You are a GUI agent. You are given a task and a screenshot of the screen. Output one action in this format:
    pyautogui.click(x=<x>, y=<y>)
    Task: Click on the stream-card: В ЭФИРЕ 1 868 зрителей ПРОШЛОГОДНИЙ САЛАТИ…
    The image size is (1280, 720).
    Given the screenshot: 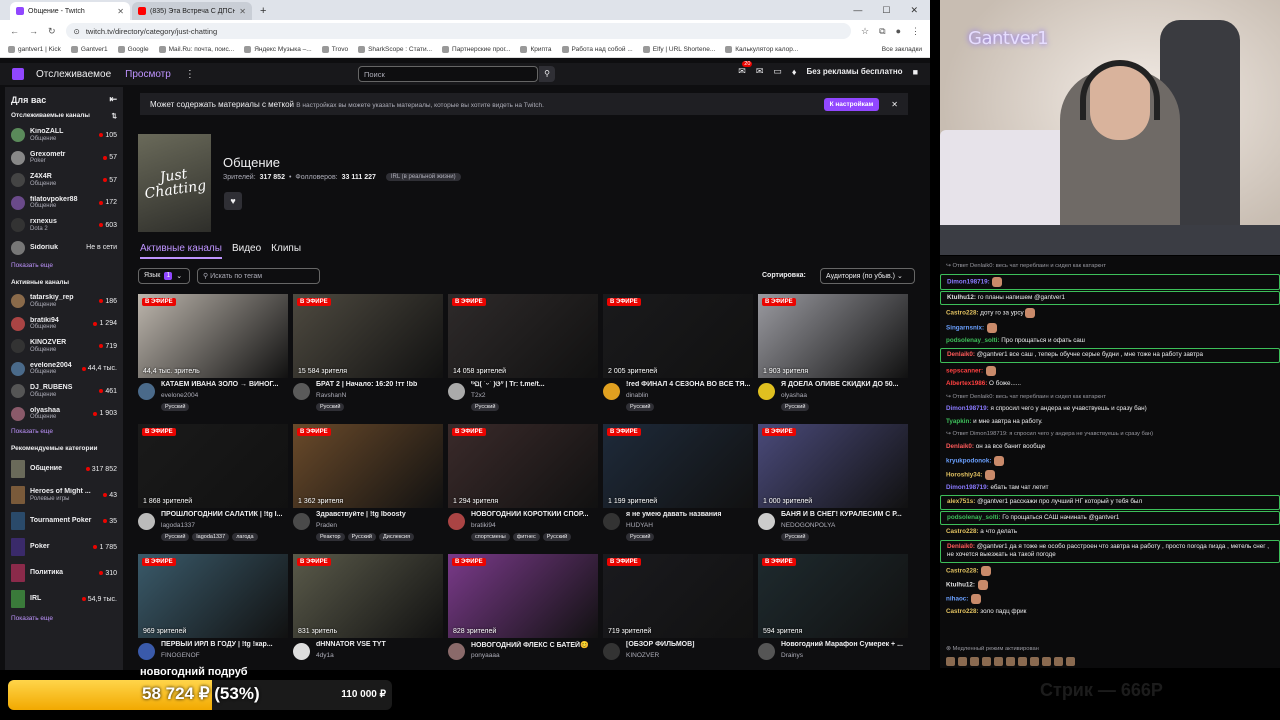 What is the action you would take?
    pyautogui.click(x=213, y=486)
    